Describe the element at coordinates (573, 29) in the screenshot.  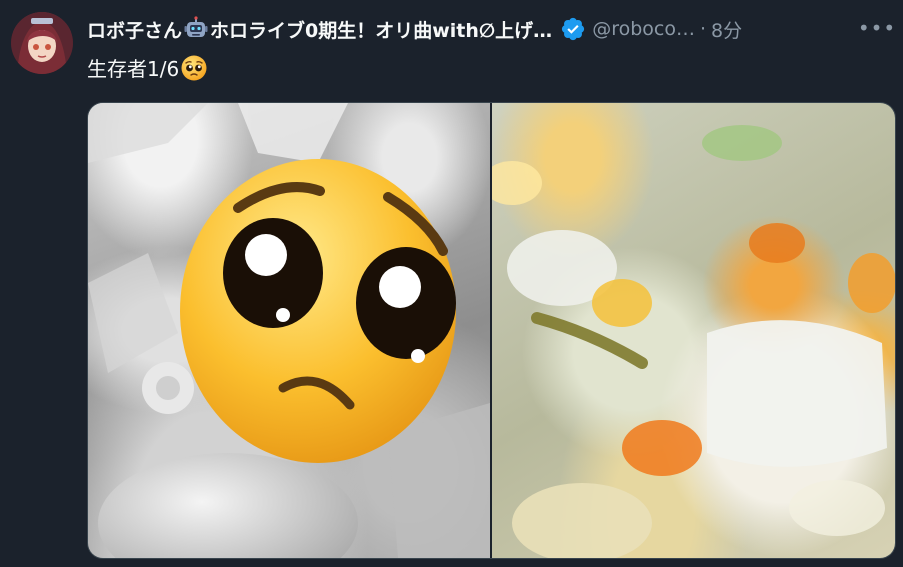
I see `verified-badge-icon` at that location.